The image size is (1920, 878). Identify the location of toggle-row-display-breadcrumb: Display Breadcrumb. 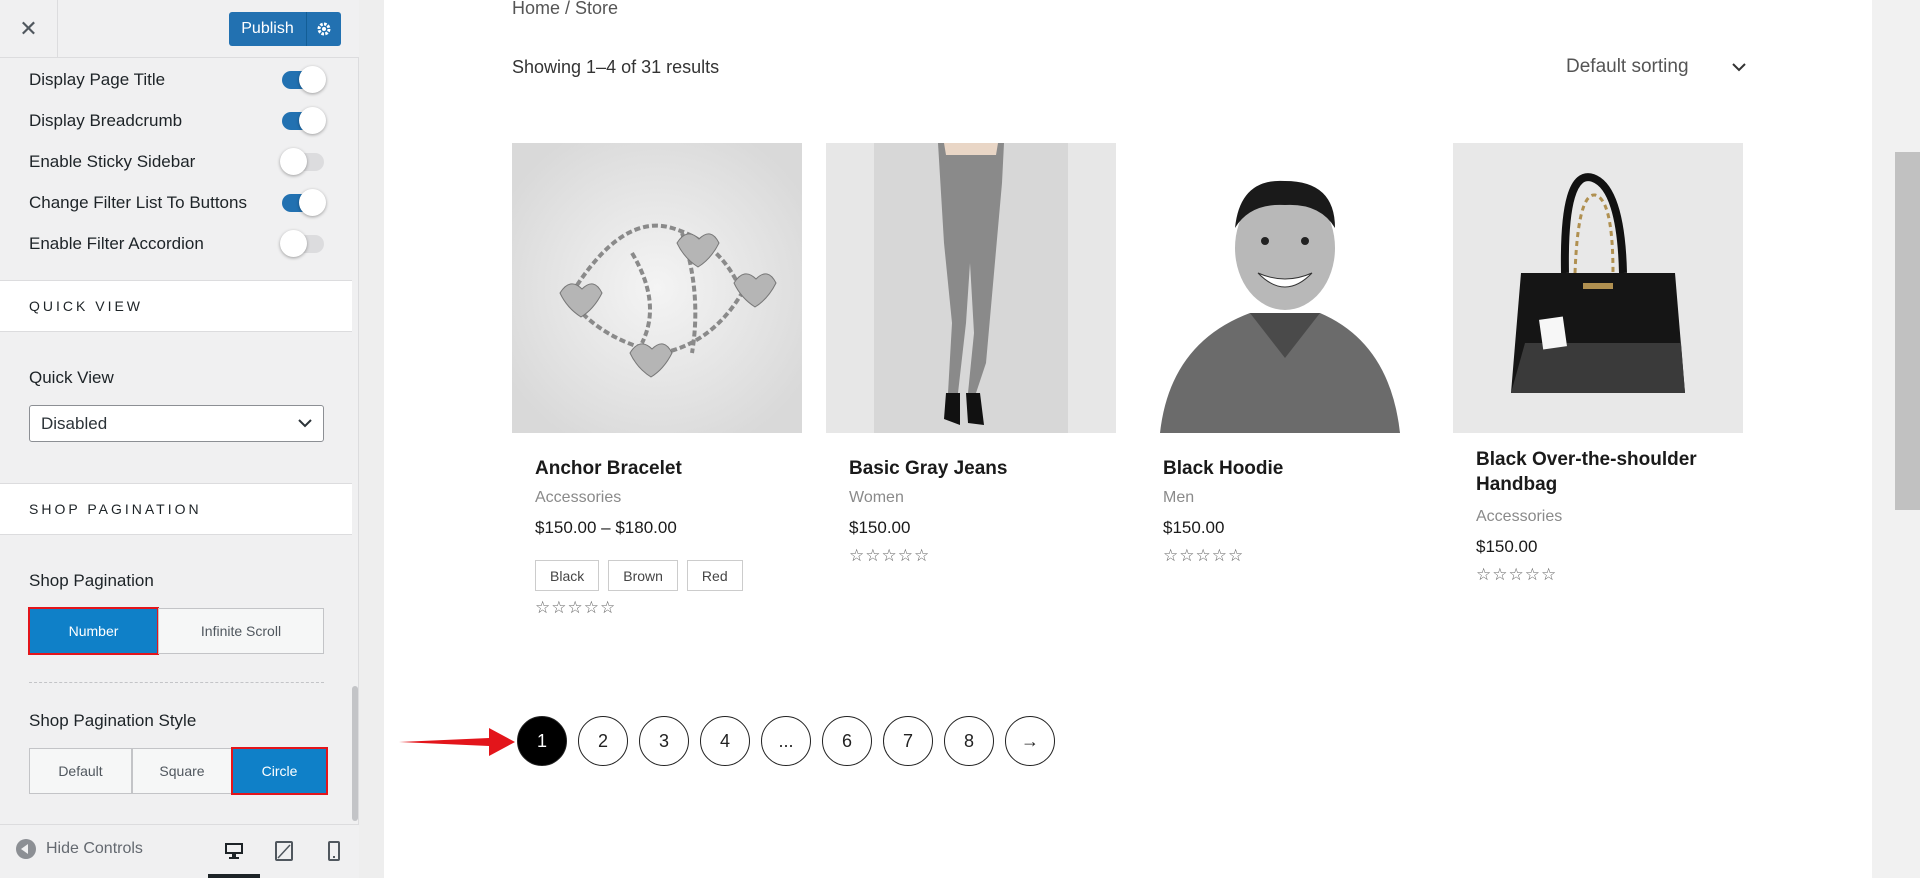
(177, 121).